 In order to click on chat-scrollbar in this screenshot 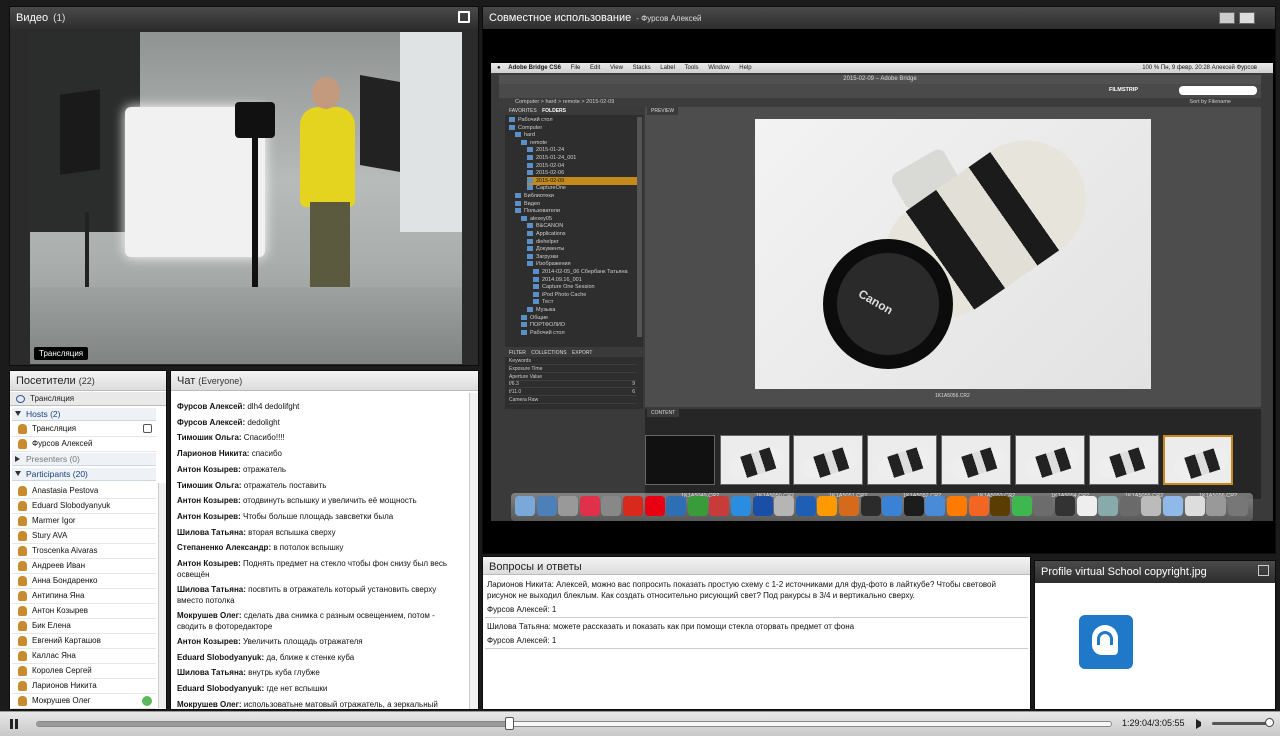, I will do `click(473, 551)`.